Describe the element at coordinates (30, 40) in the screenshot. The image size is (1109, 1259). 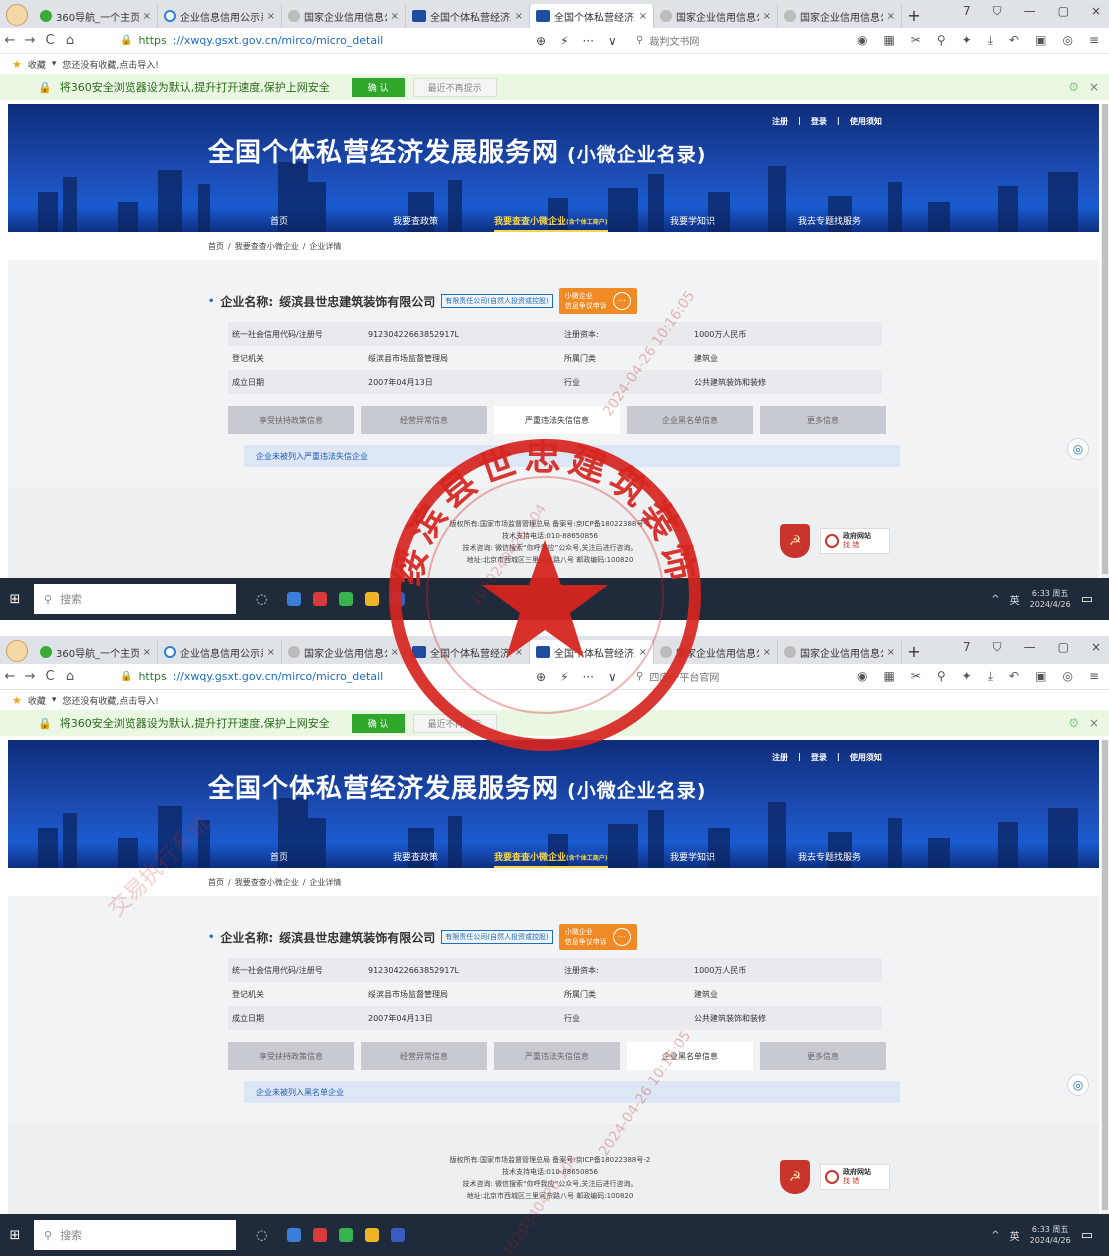
I see `forward-button: →` at that location.